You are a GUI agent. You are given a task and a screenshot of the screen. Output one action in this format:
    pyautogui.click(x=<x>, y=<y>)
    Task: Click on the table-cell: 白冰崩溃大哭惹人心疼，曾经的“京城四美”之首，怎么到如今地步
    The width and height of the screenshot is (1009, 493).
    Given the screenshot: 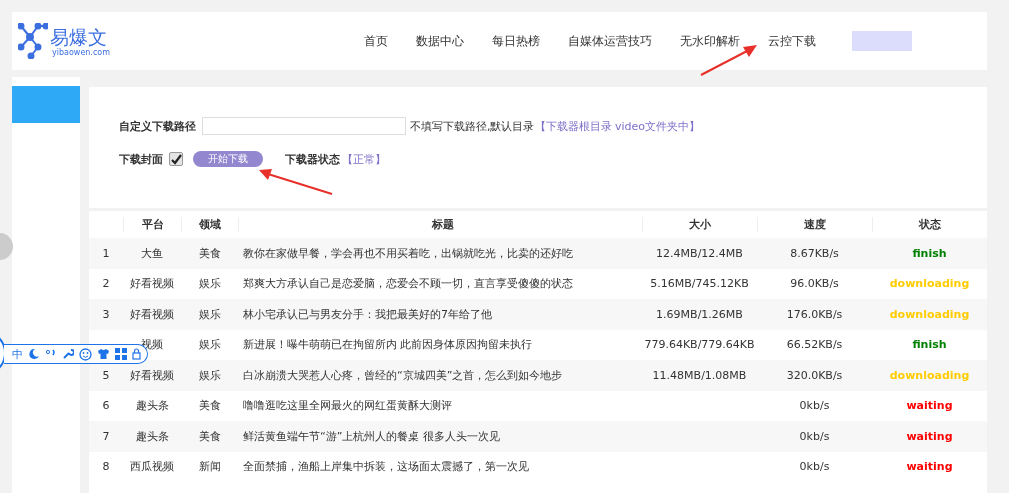 What is the action you would take?
    pyautogui.click(x=403, y=375)
    